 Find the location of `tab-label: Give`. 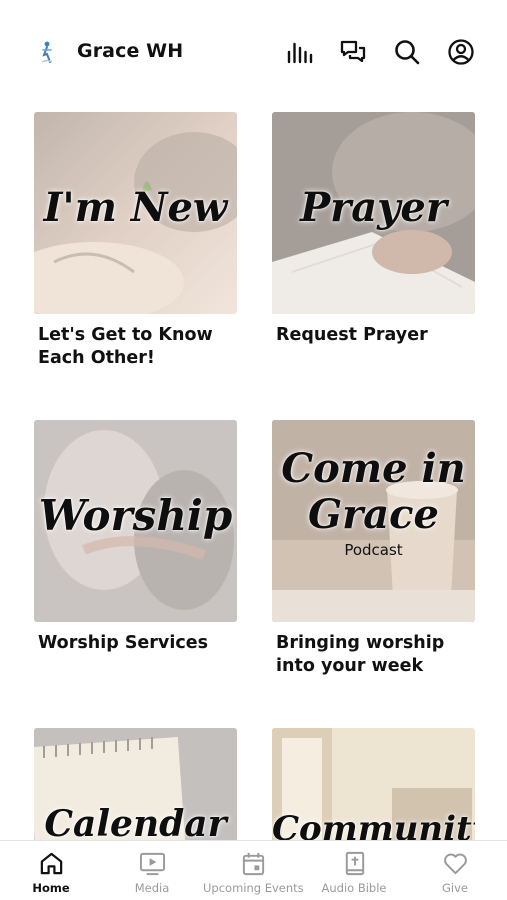

tab-label: Give is located at coordinates (455, 888).